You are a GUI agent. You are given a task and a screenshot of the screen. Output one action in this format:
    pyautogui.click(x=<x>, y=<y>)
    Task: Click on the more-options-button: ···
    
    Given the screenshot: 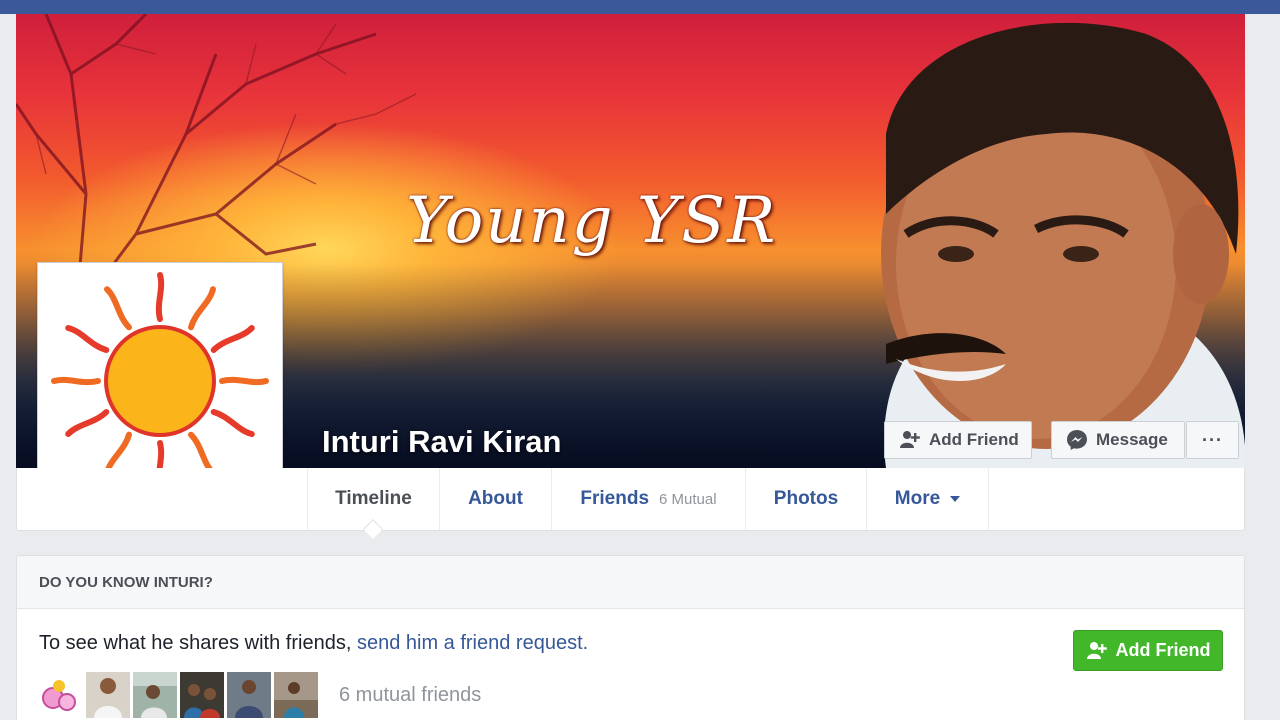 What is the action you would take?
    pyautogui.click(x=1212, y=440)
    